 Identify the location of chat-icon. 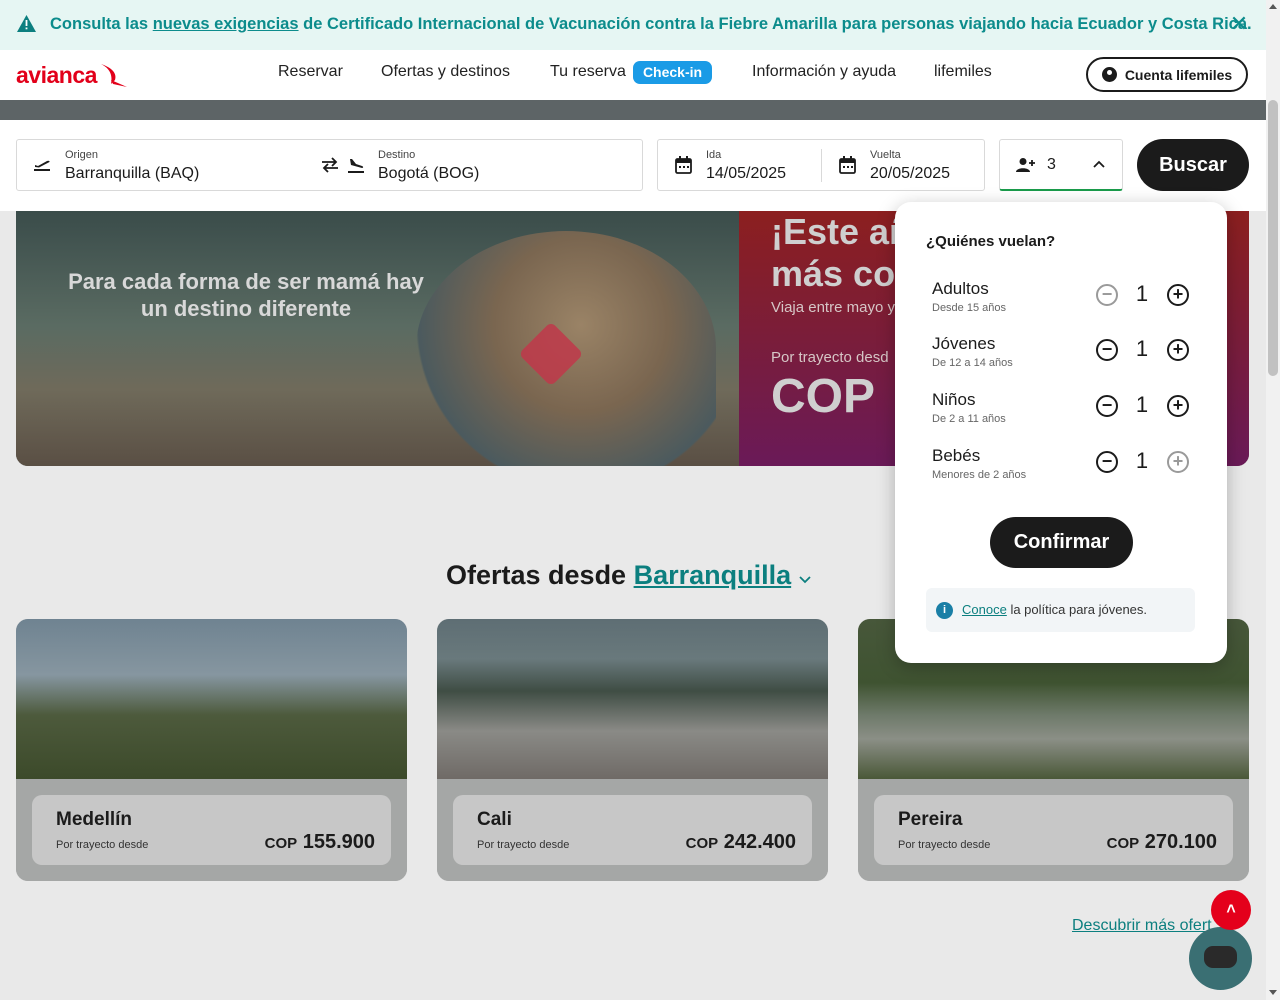
(1220, 957).